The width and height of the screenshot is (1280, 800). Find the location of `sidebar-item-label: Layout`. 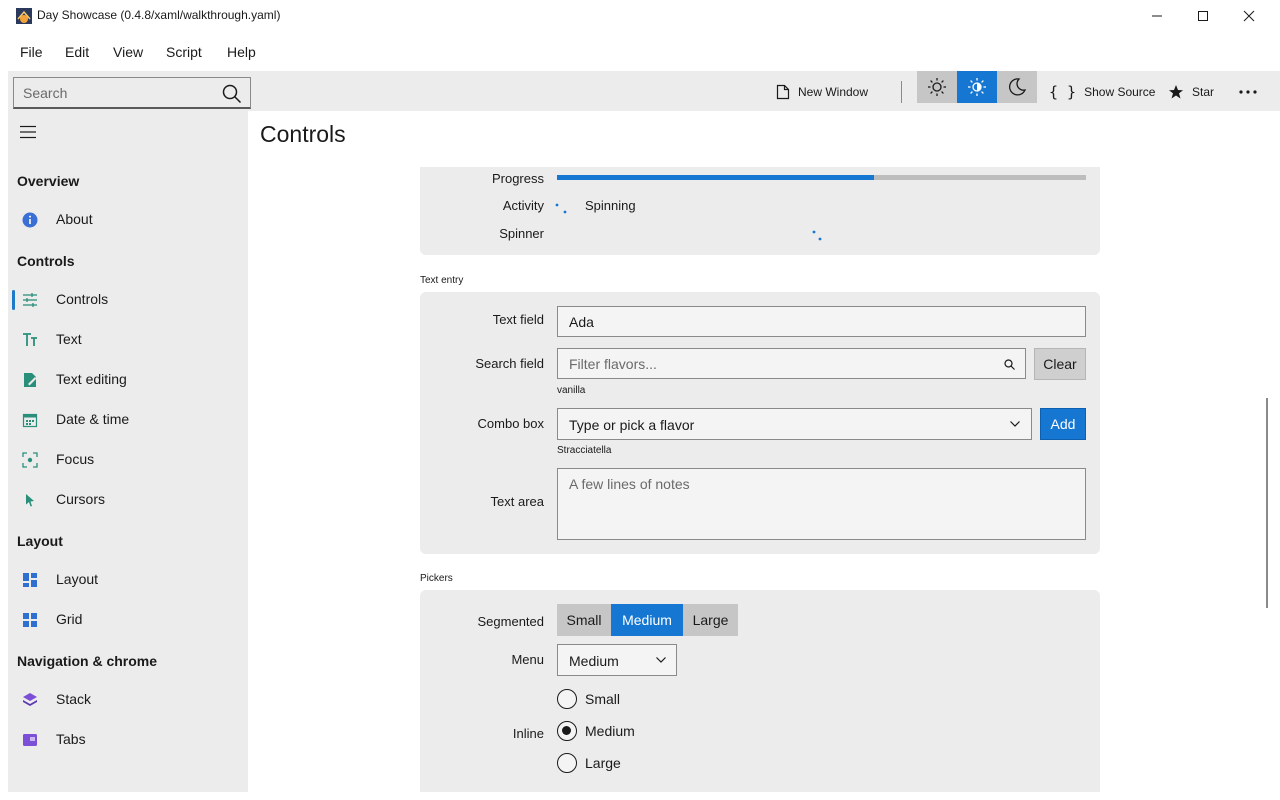

sidebar-item-label: Layout is located at coordinates (77, 579).